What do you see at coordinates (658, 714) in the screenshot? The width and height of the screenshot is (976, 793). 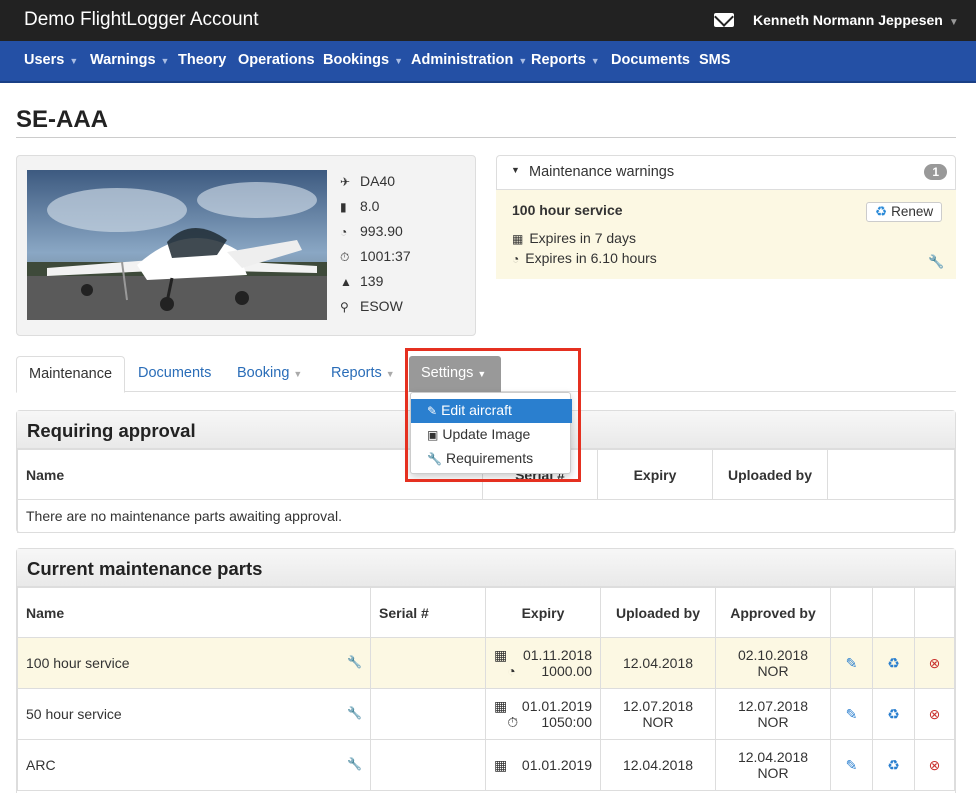 I see `uploaded-cell: 12.07.2018 NOR` at bounding box center [658, 714].